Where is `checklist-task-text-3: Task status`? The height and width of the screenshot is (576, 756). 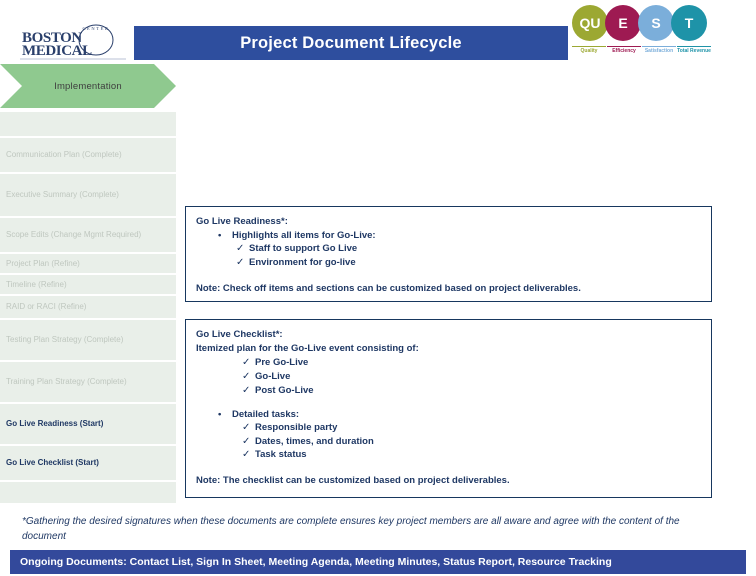
checklist-task-text-3: Task status is located at coordinates (281, 455).